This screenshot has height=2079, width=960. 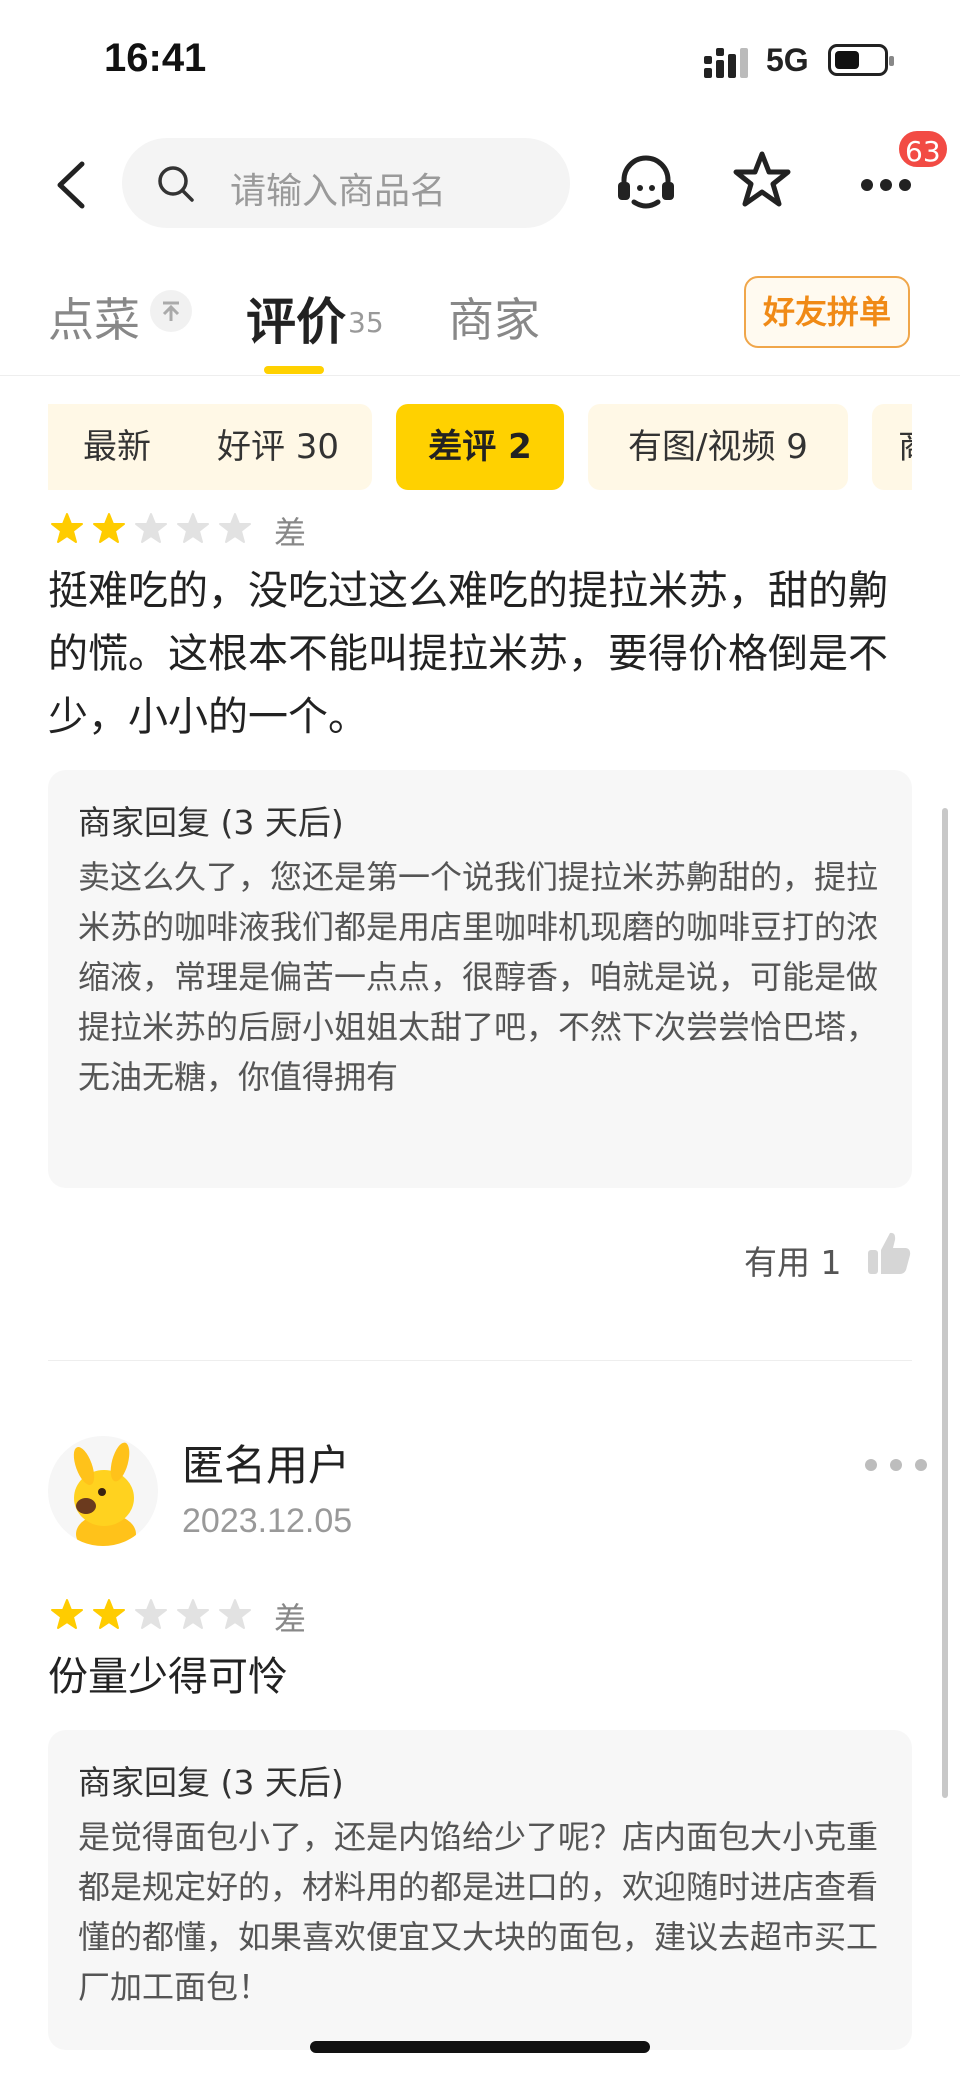 I want to click on filter-latest: 最新, so click(x=127, y=447).